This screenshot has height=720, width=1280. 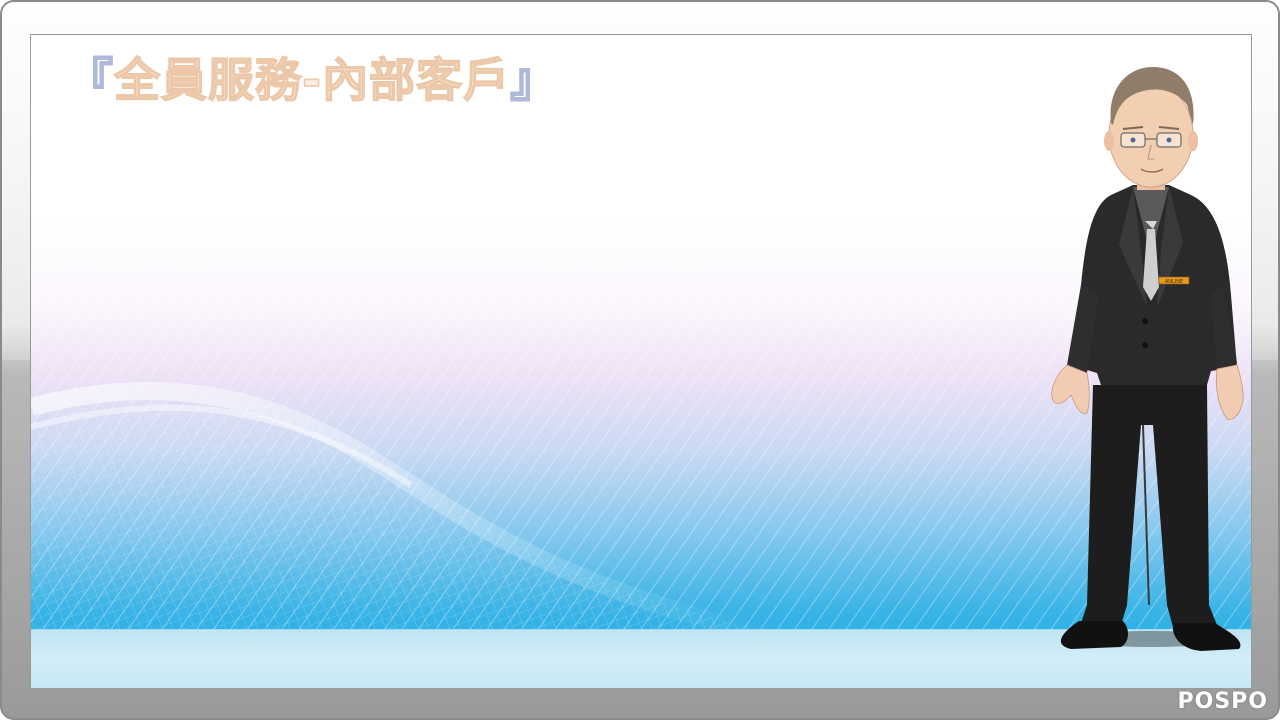 What do you see at coordinates (1174, 282) in the screenshot?
I see `name-badge: ANLINE` at bounding box center [1174, 282].